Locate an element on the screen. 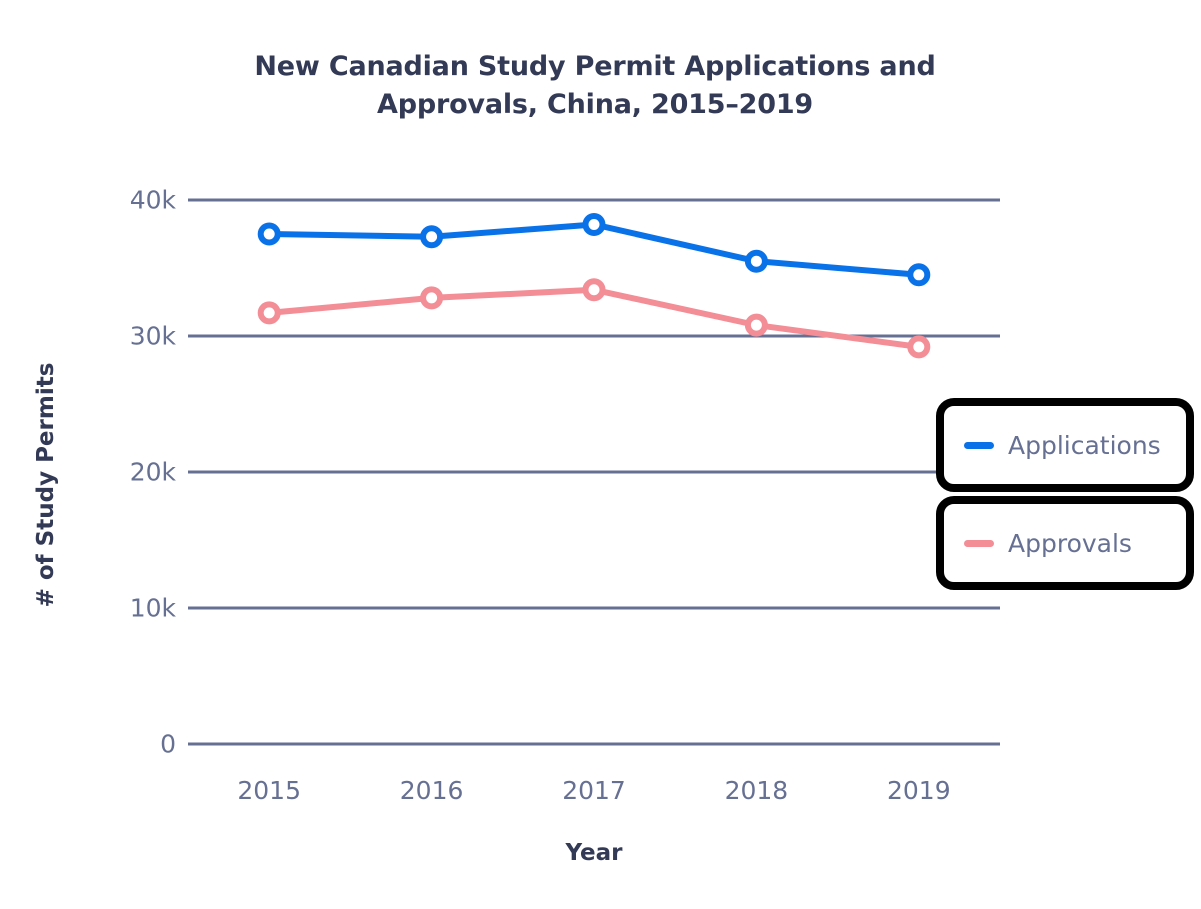 This screenshot has height=909, width=1201. y-axis-tick-labels: 0 10k 20k 30k 40k is located at coordinates (88, 454).